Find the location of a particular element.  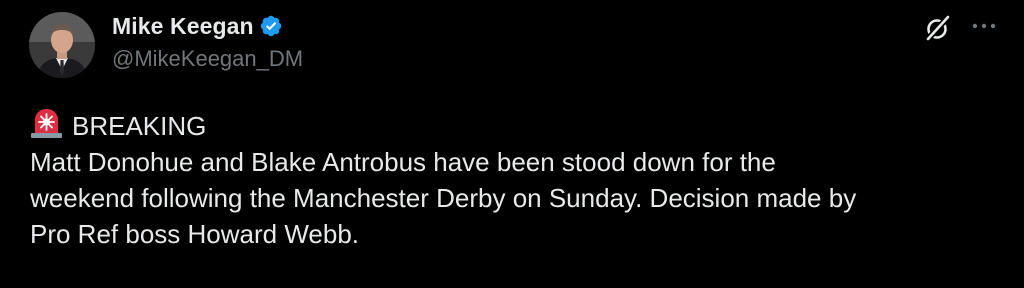

avatar is located at coordinates (62, 45).